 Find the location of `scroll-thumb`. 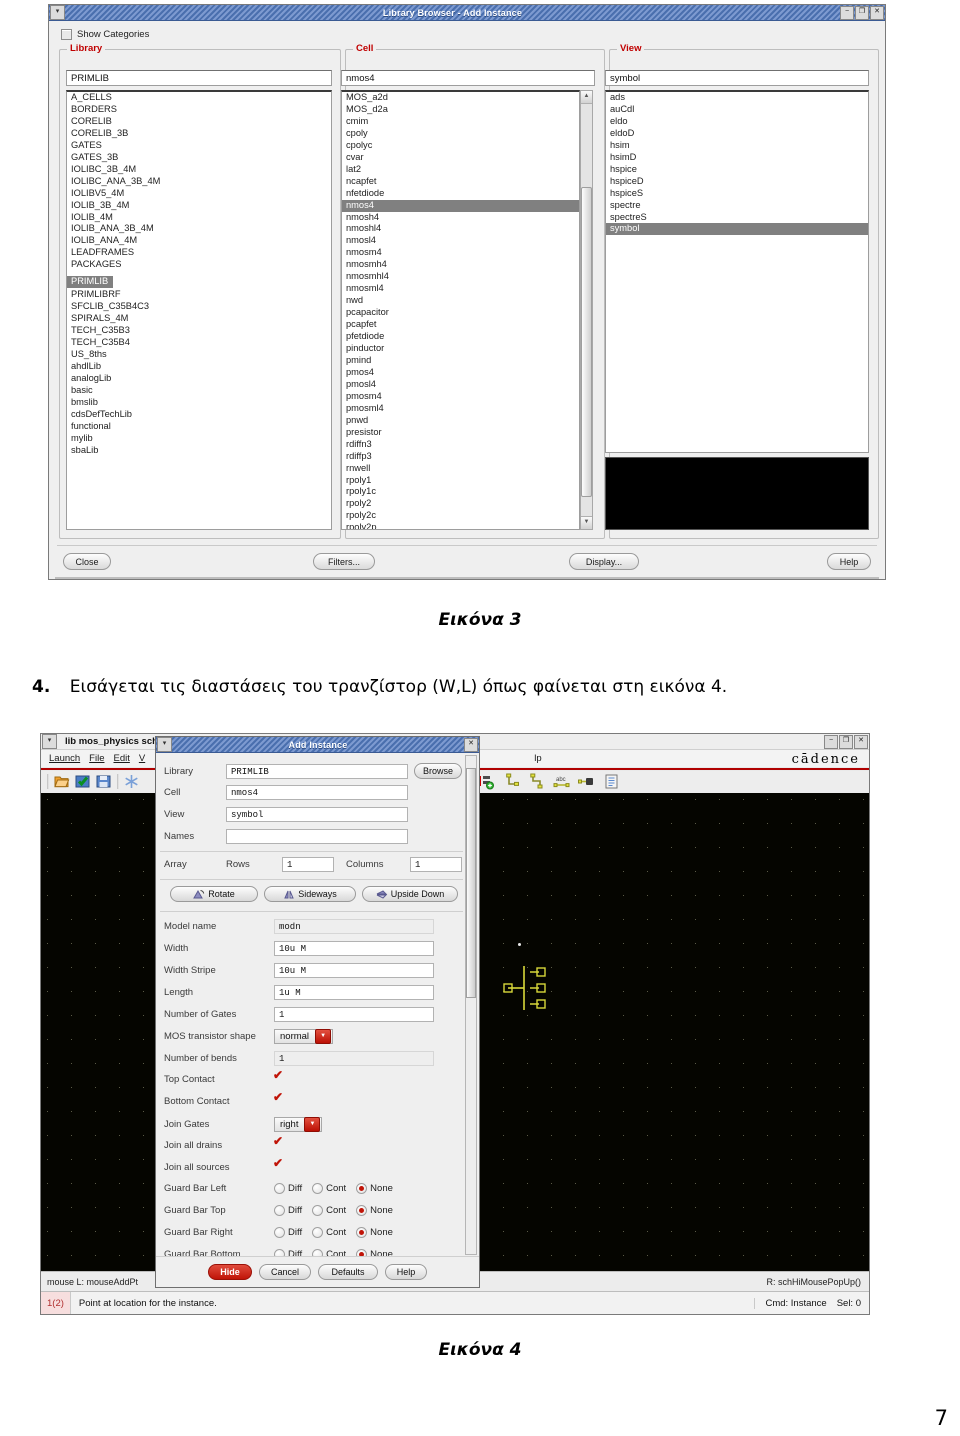

scroll-thumb is located at coordinates (586, 342).